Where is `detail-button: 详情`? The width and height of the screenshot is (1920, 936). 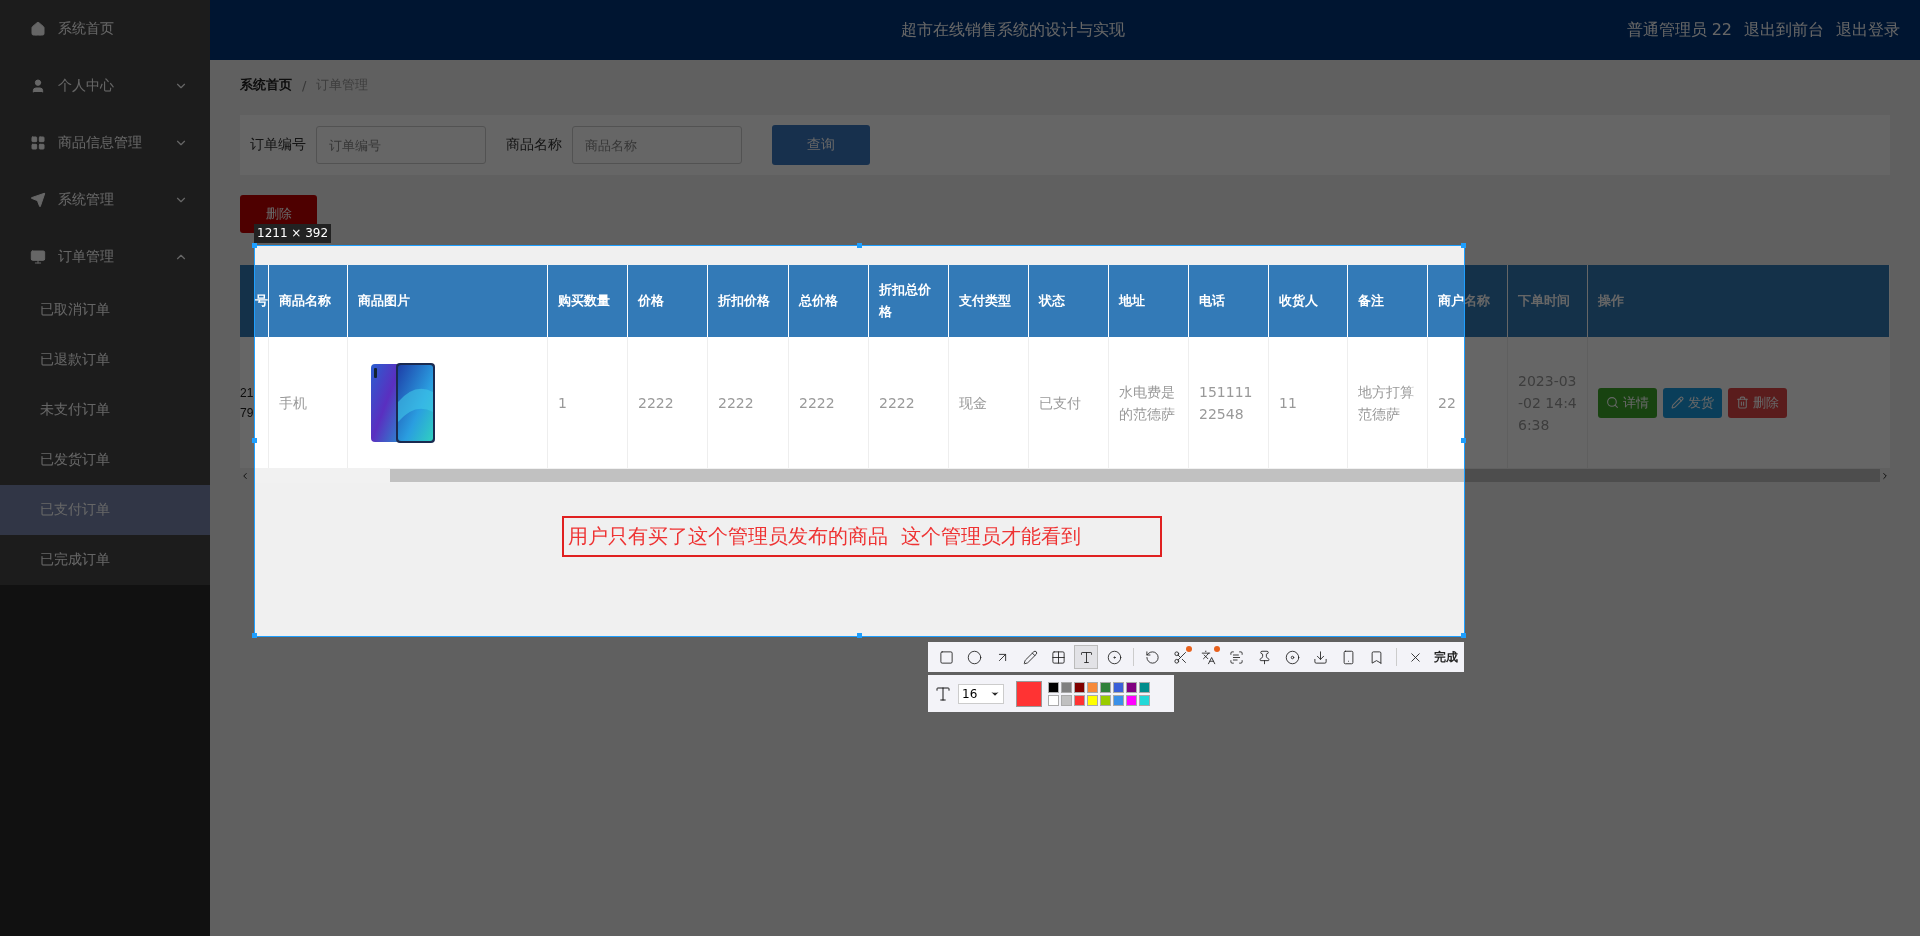
detail-button: 详情 is located at coordinates (1627, 402).